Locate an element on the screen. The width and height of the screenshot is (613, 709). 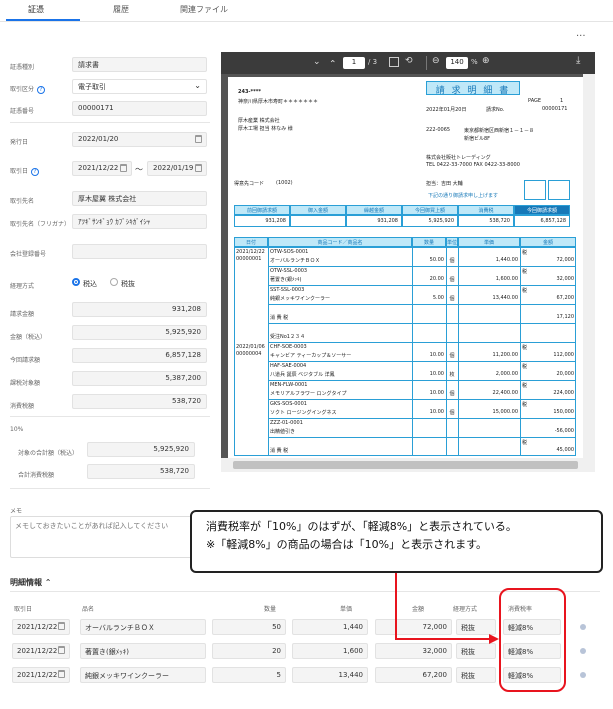
transaction-date-to: 2022/01/19 is located at coordinates (177, 168).